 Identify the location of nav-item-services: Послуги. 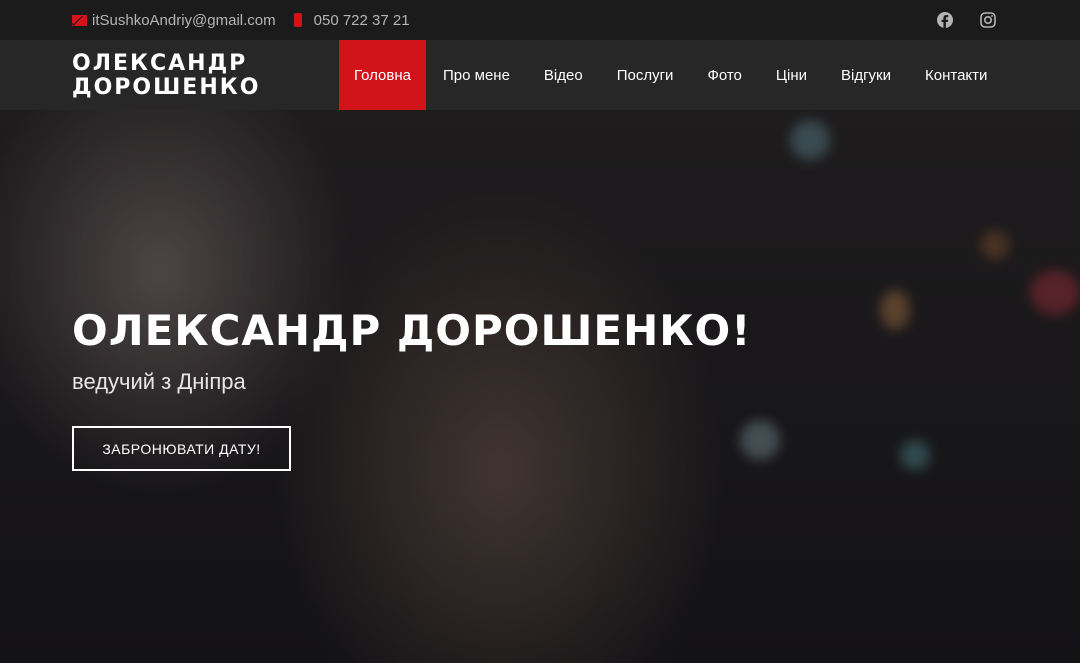
(645, 75).